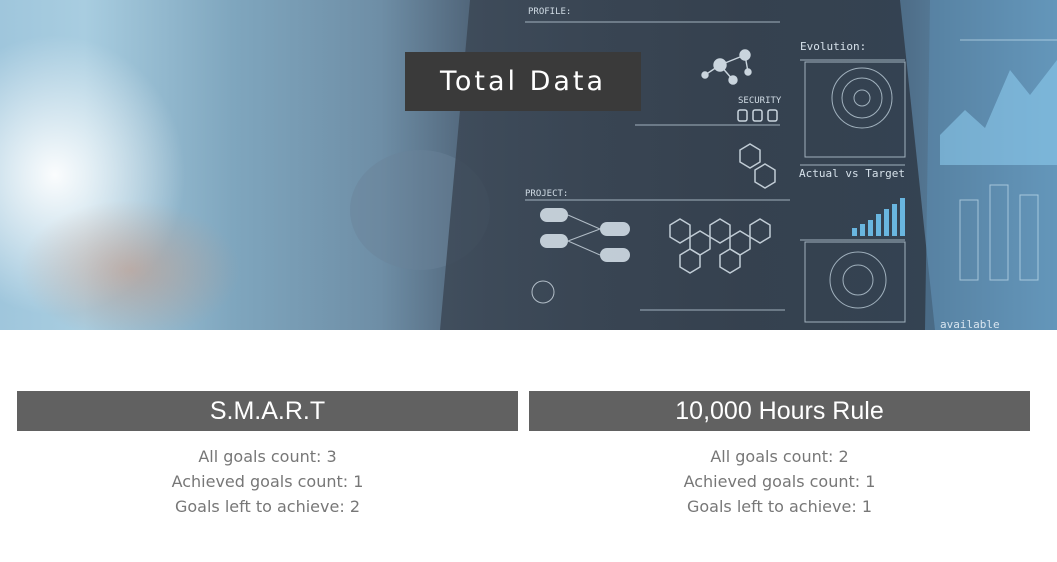  I want to click on card-title: 10,000 Hours Rule, so click(779, 411).